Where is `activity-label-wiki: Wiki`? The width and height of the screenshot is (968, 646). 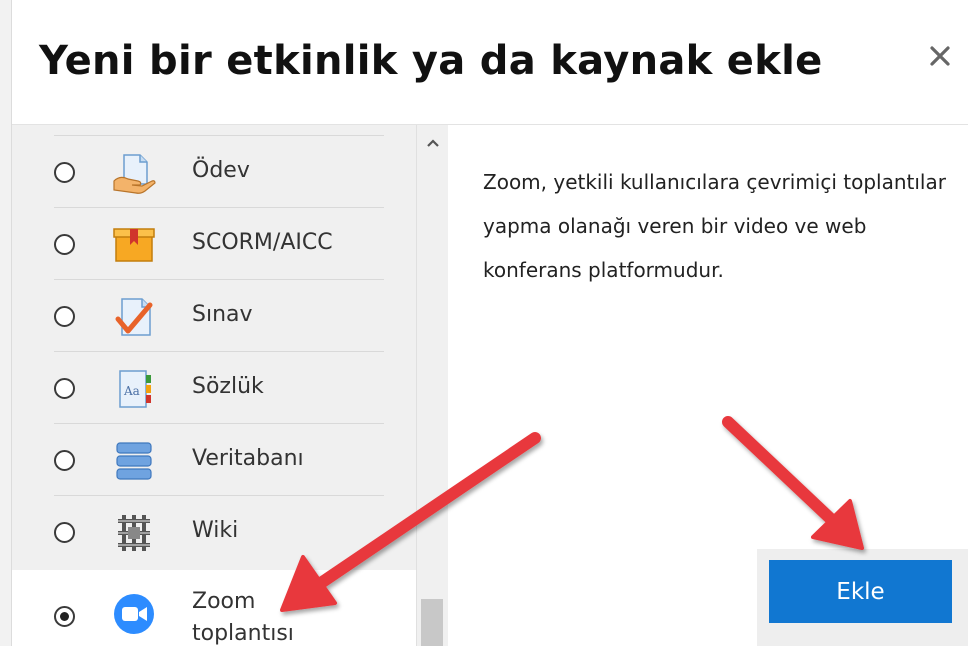 activity-label-wiki: Wiki is located at coordinates (215, 530).